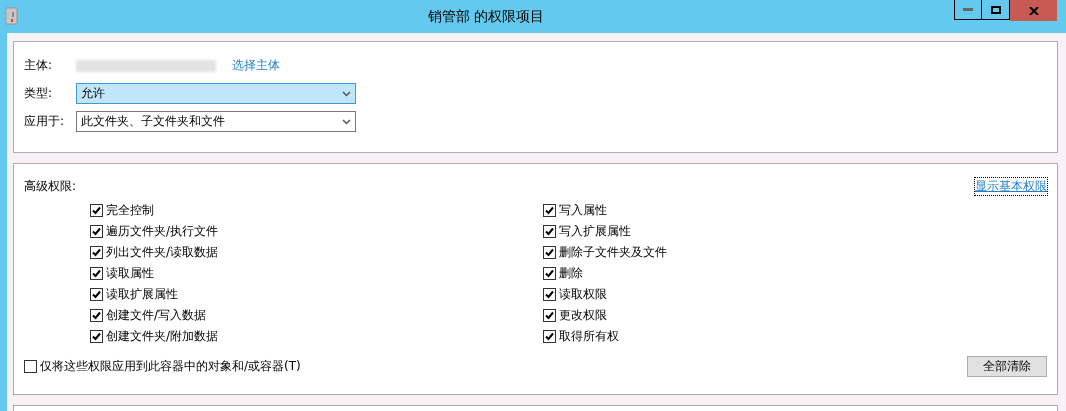 The image size is (1066, 411). I want to click on close-icon, so click(1033, 10).